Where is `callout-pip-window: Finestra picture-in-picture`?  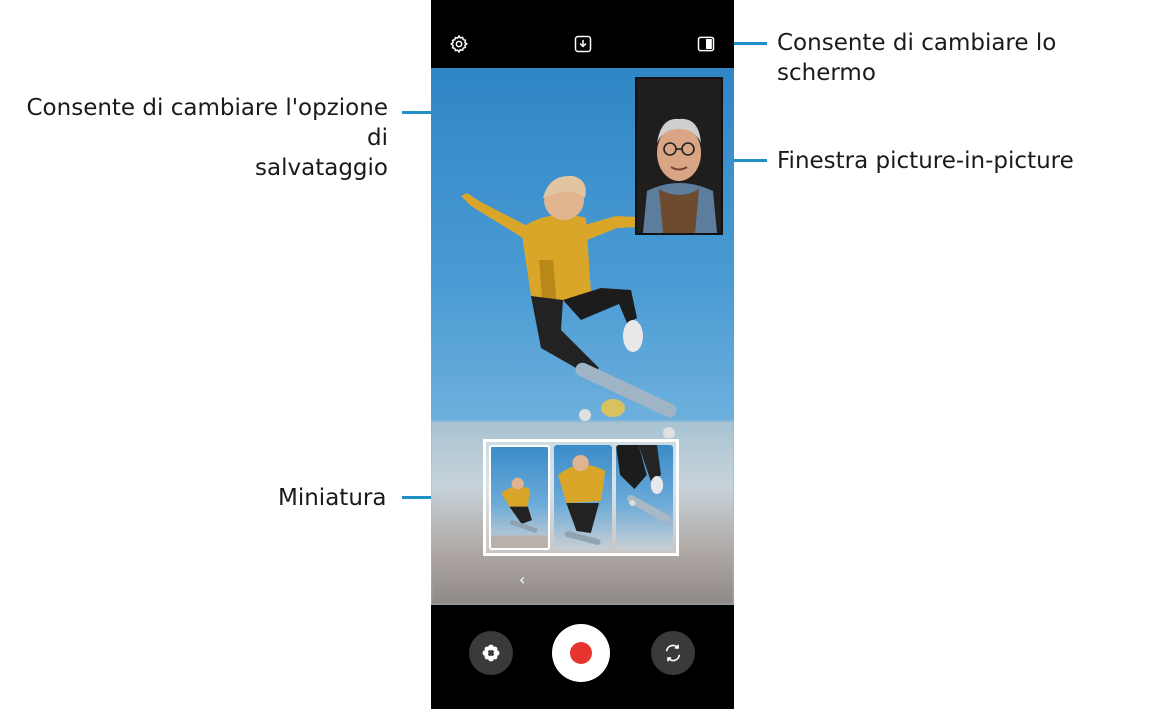
callout-pip-window: Finestra picture-in-picture is located at coordinates (925, 161).